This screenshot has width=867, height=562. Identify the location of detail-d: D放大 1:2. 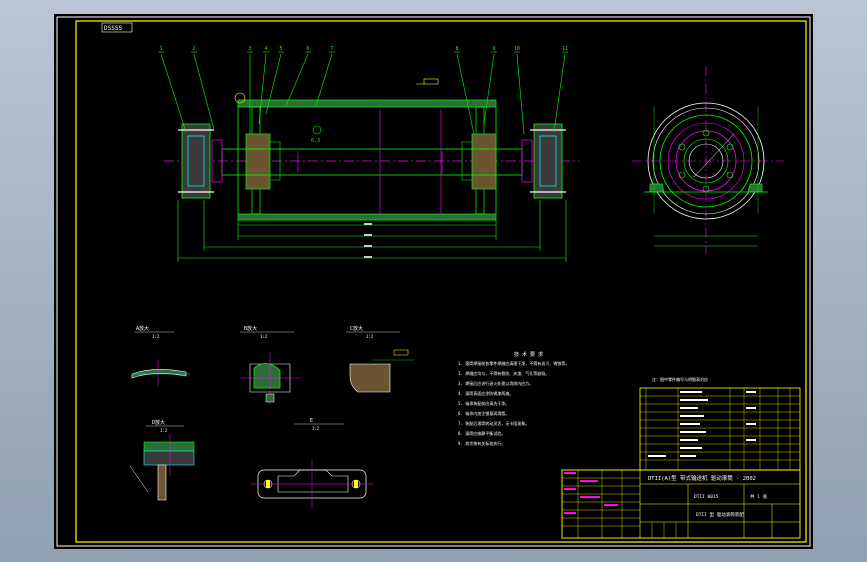
(162, 460).